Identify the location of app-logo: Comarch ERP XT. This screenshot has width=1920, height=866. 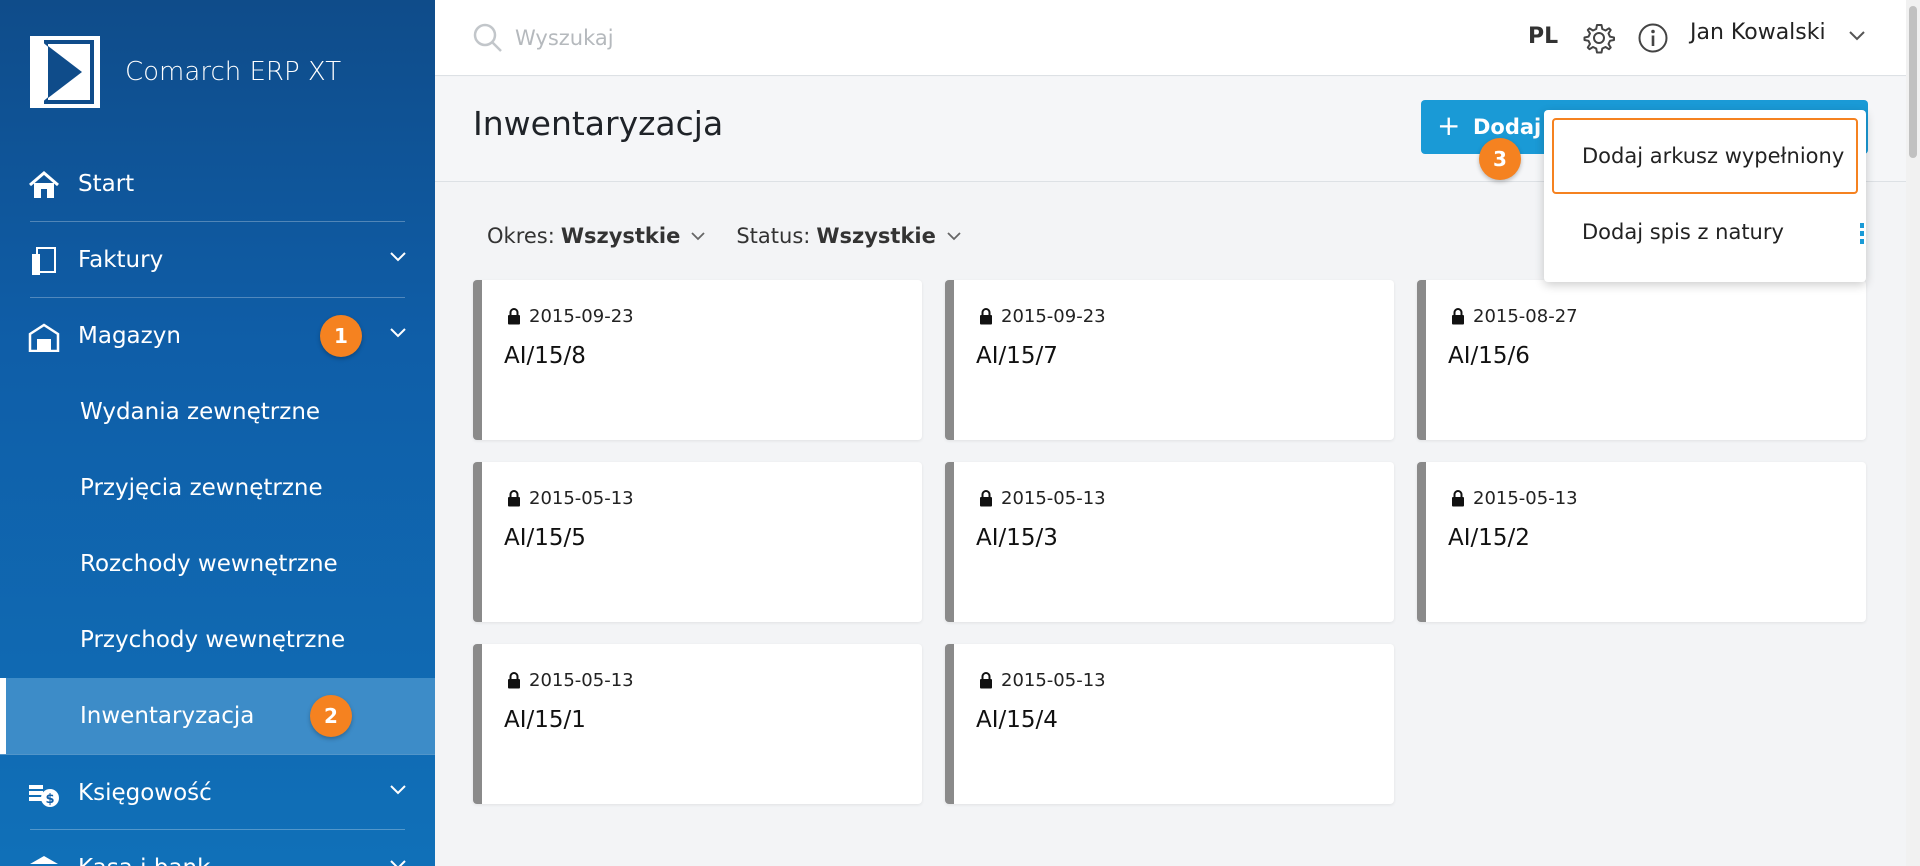
(187, 72).